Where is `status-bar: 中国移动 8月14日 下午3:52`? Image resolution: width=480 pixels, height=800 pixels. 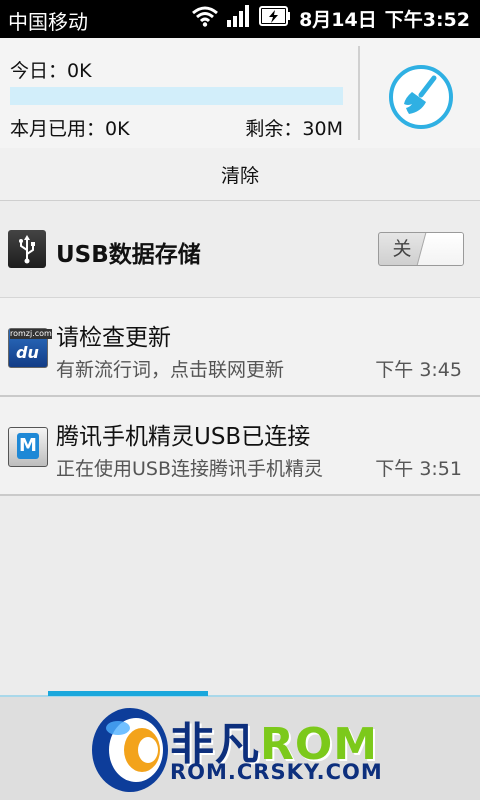 status-bar: 中国移动 8月14日 下午3:52 is located at coordinates (240, 19).